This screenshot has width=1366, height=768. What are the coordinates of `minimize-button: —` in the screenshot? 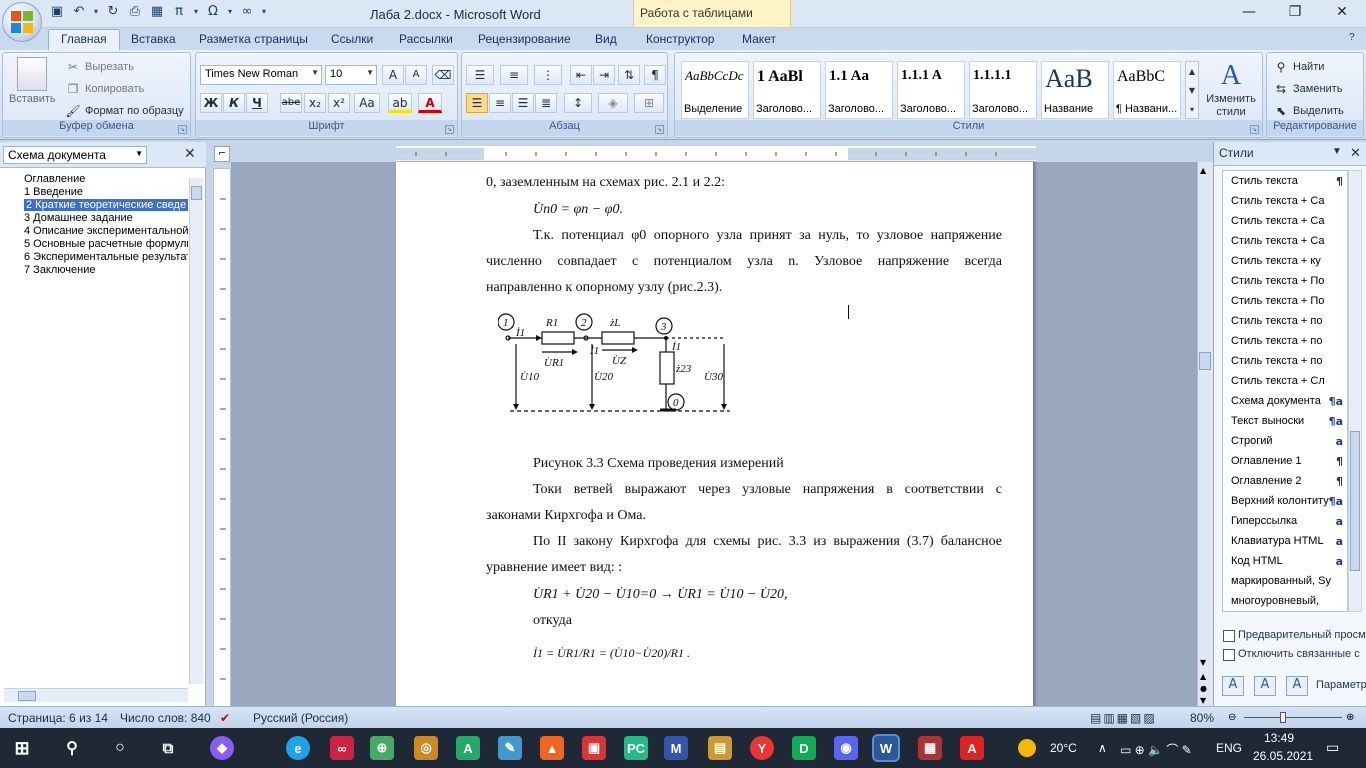 It's located at (1249, 12).